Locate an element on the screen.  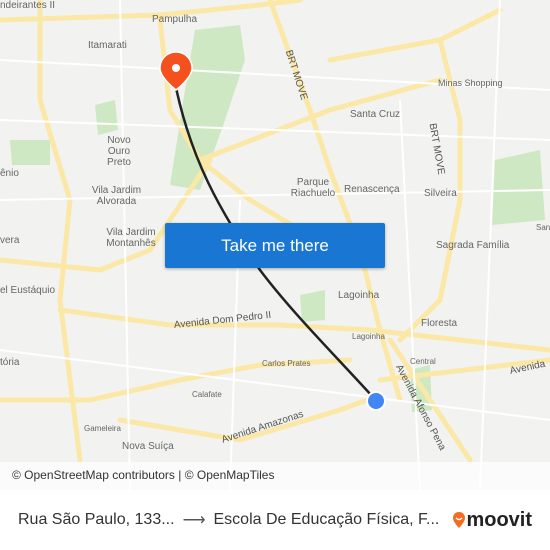
map-label: vera is located at coordinates (10, 240).